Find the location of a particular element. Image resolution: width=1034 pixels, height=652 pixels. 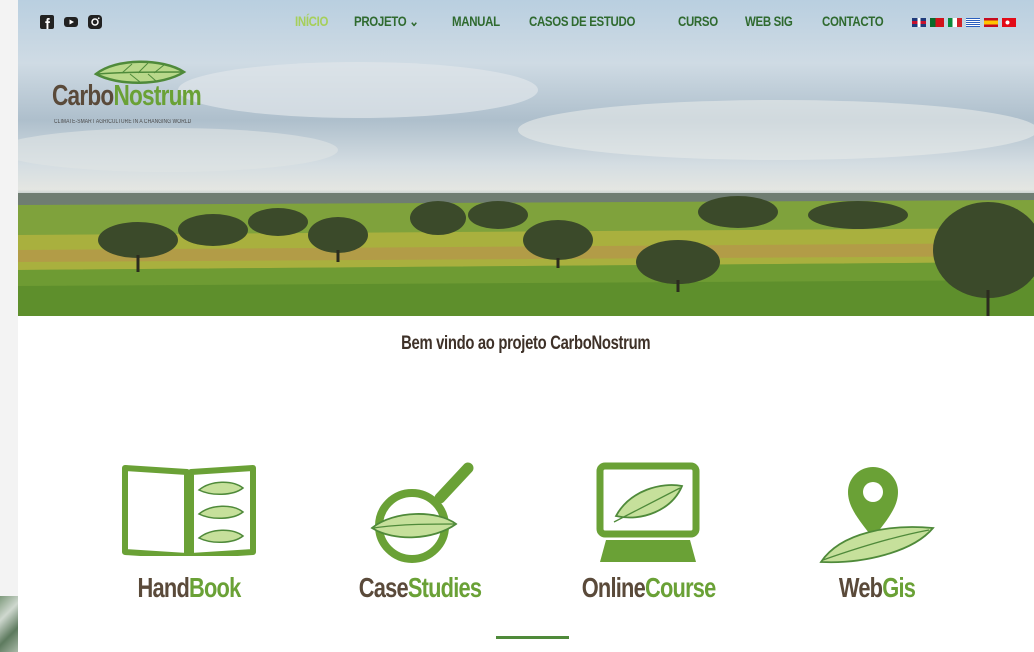

chevron-down-icon: ⌄ is located at coordinates (414, 21).